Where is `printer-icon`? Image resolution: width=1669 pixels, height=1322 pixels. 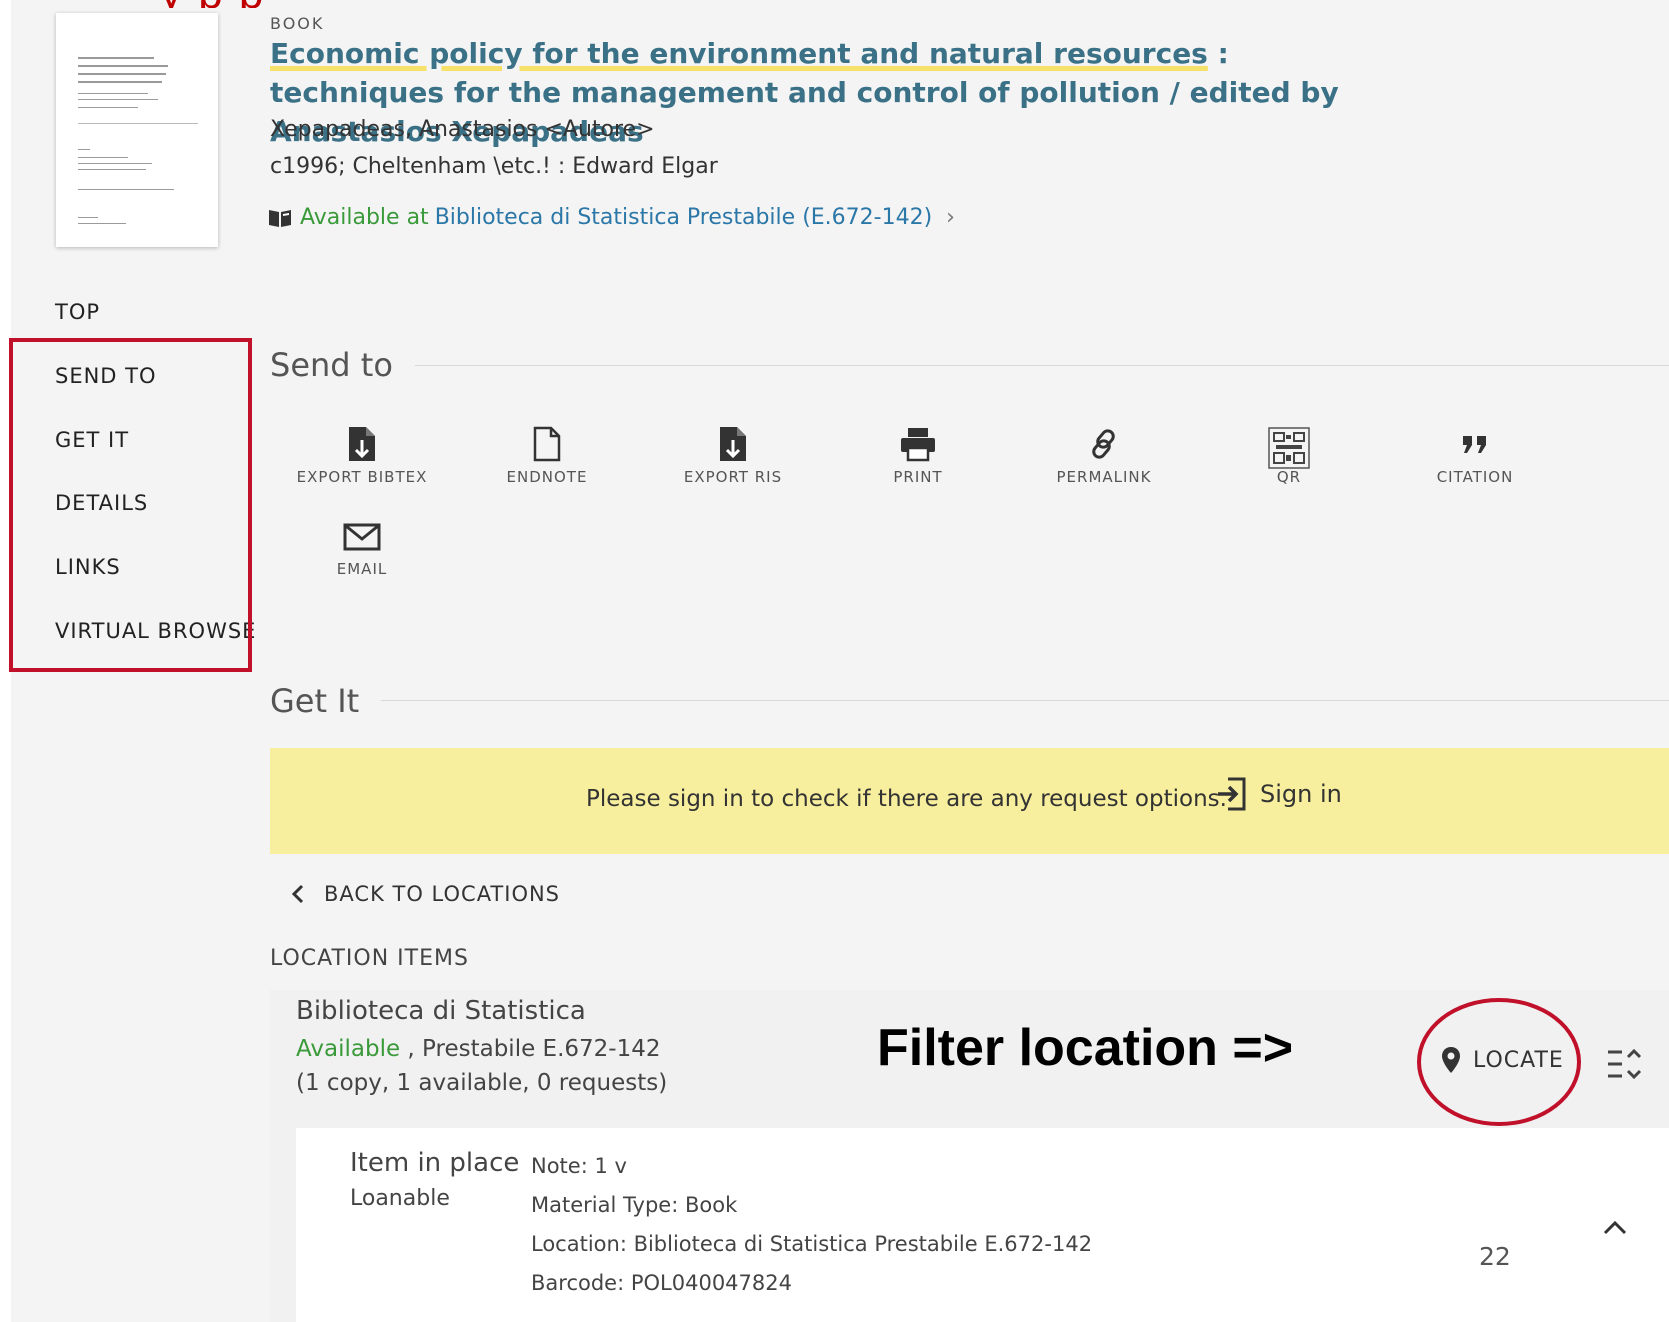 printer-icon is located at coordinates (918, 445).